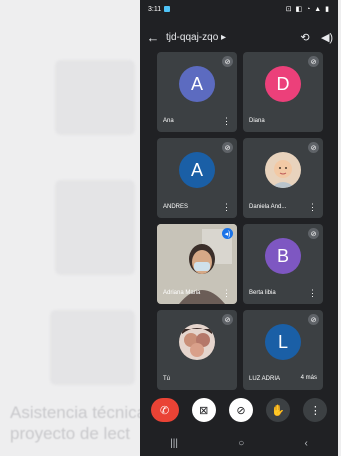 The image size is (341, 456). What do you see at coordinates (305, 37) in the screenshot?
I see `switch-camera-icon: ⟲` at bounding box center [305, 37].